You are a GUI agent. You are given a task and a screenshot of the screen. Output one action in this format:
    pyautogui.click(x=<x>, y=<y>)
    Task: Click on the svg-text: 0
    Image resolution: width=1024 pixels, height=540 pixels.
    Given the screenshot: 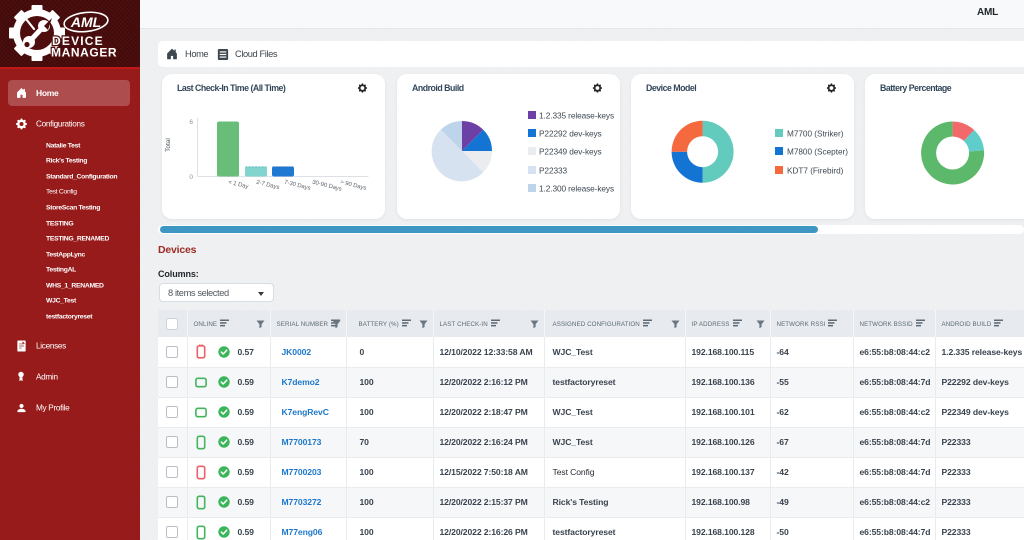 What is the action you would take?
    pyautogui.click(x=191, y=177)
    